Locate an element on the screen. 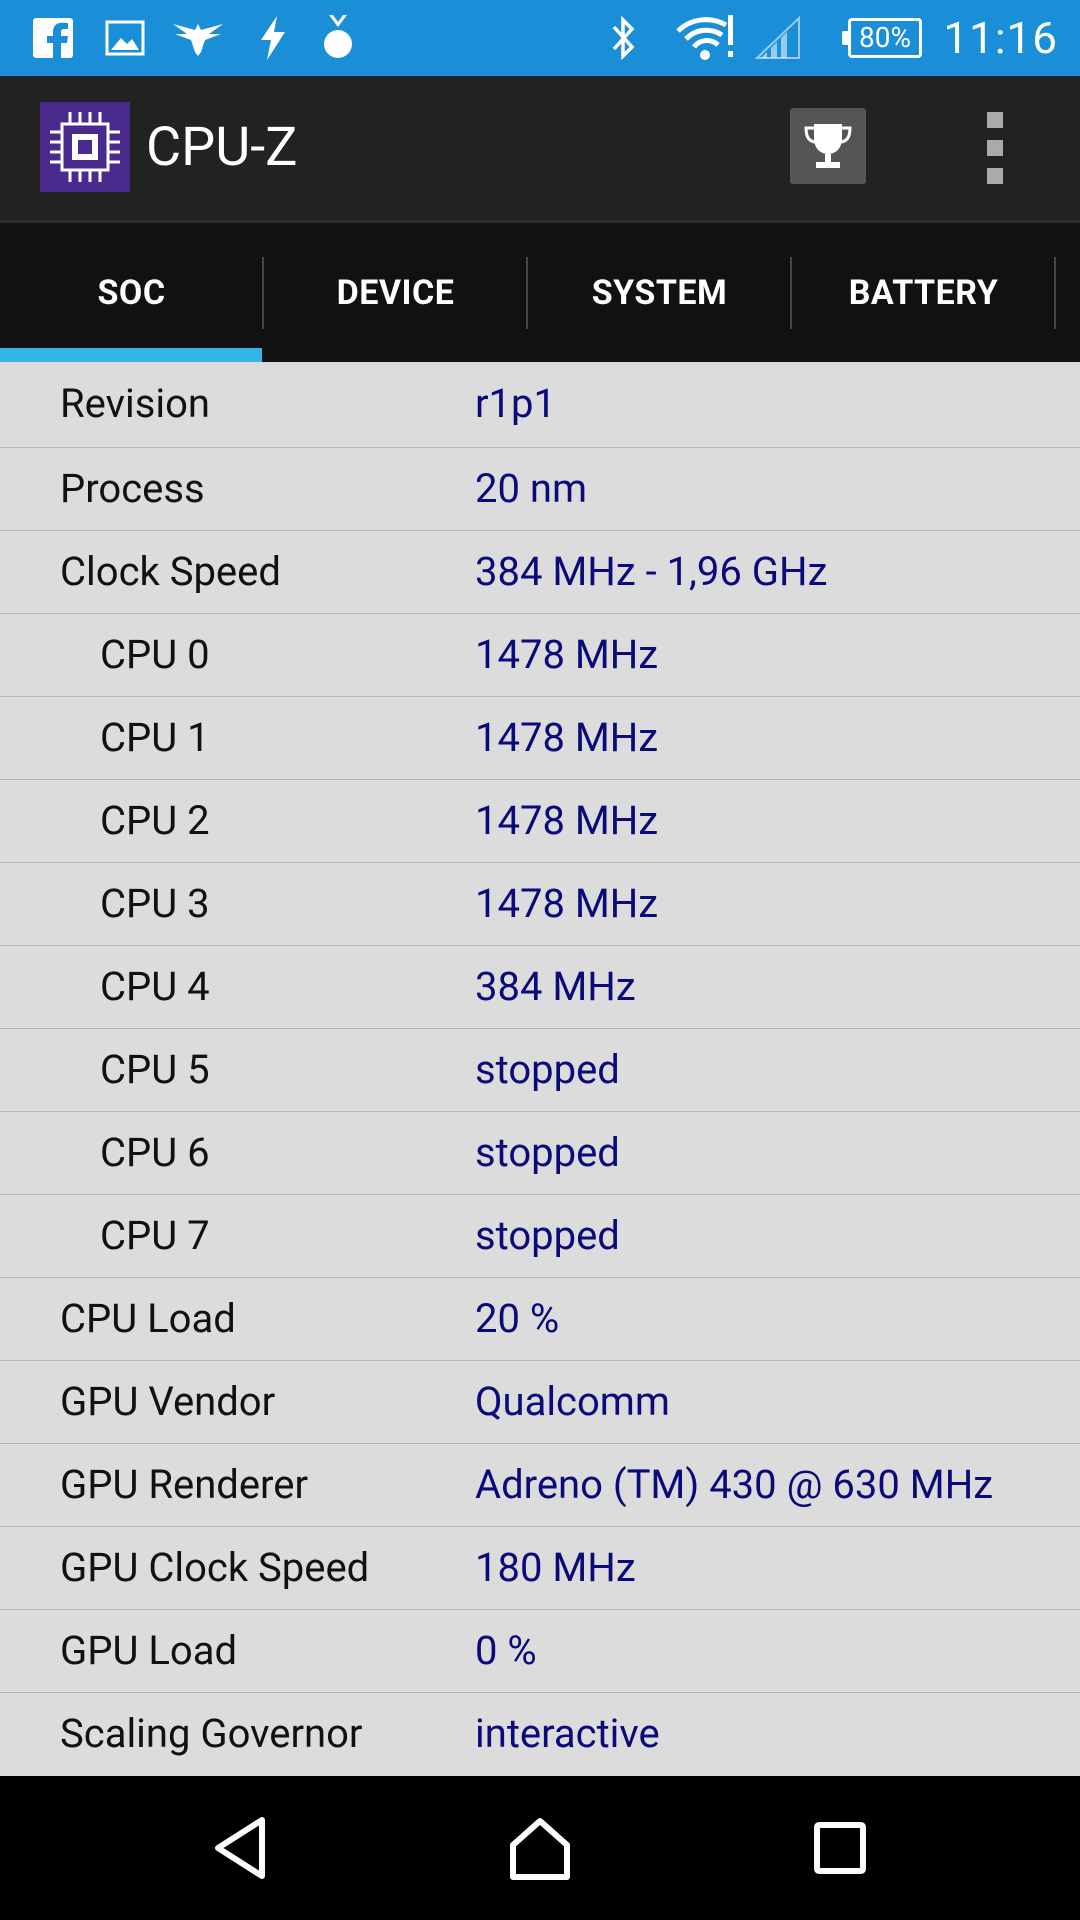  signal-icon is located at coordinates (778, 38).